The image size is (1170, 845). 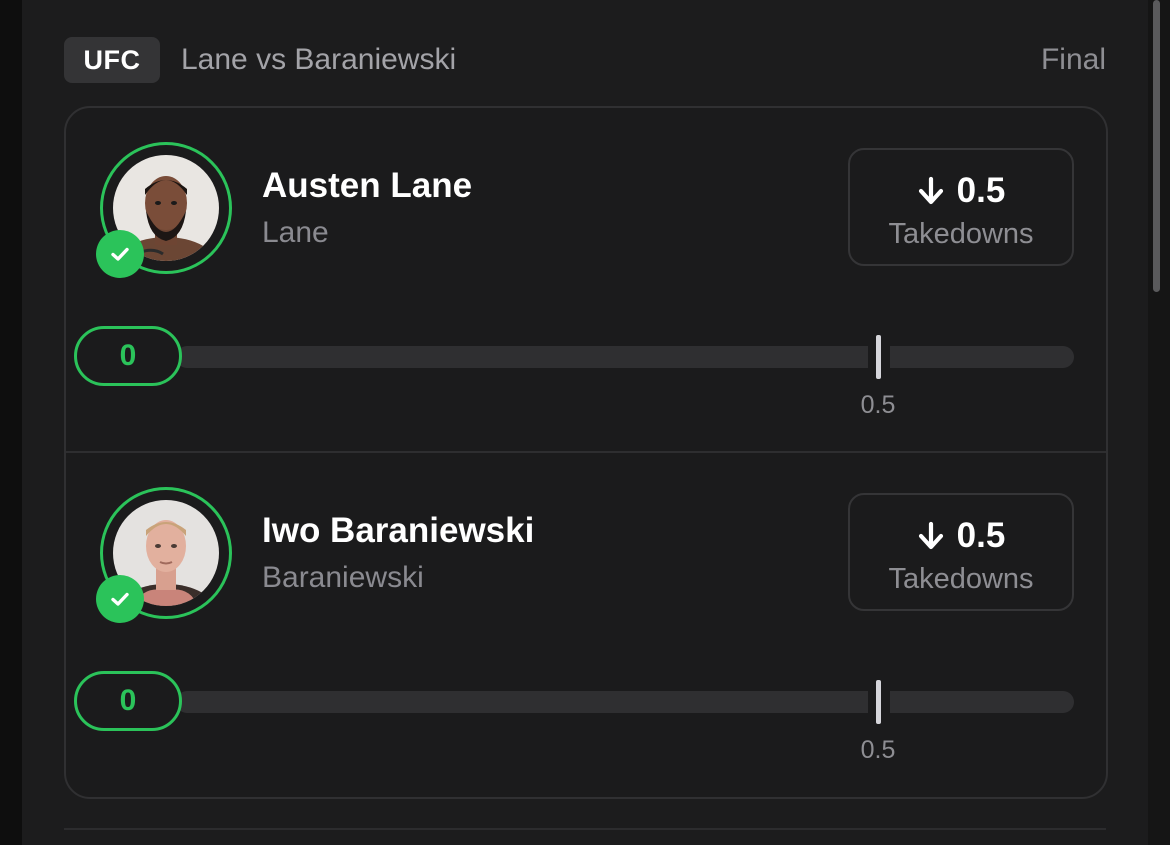 I want to click on scrollbar-thumb, so click(x=1156, y=146).